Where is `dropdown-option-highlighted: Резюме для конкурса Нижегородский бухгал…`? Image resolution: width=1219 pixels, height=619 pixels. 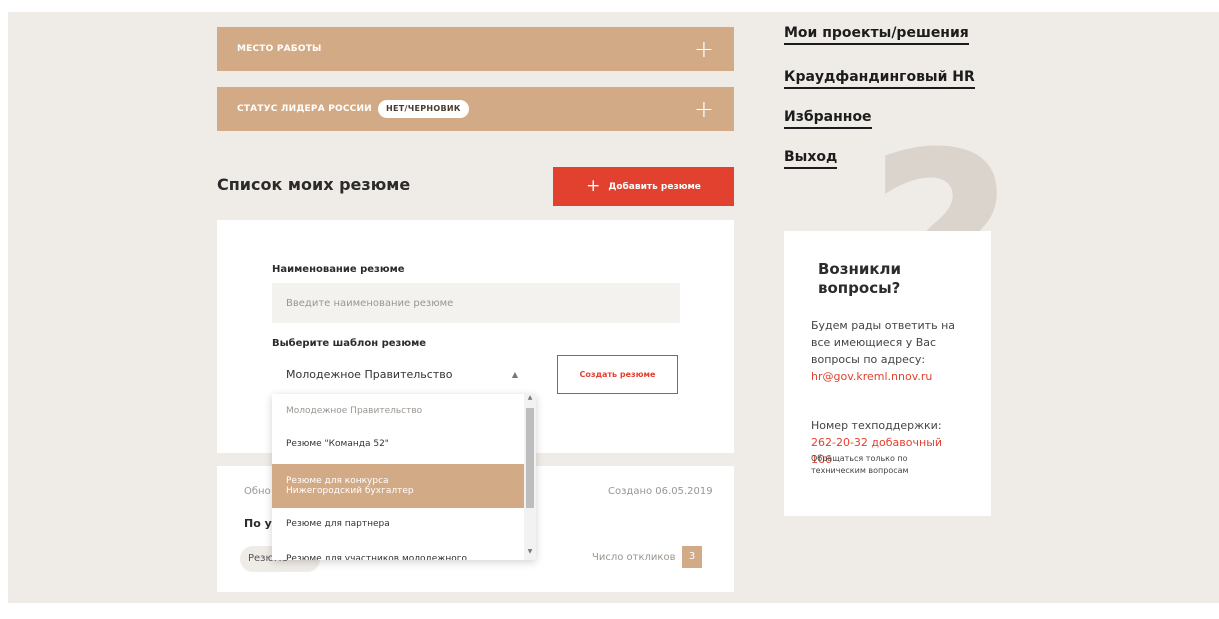 dropdown-option-highlighted: Резюме для конкурса Нижегородский бухгал… is located at coordinates (398, 486).